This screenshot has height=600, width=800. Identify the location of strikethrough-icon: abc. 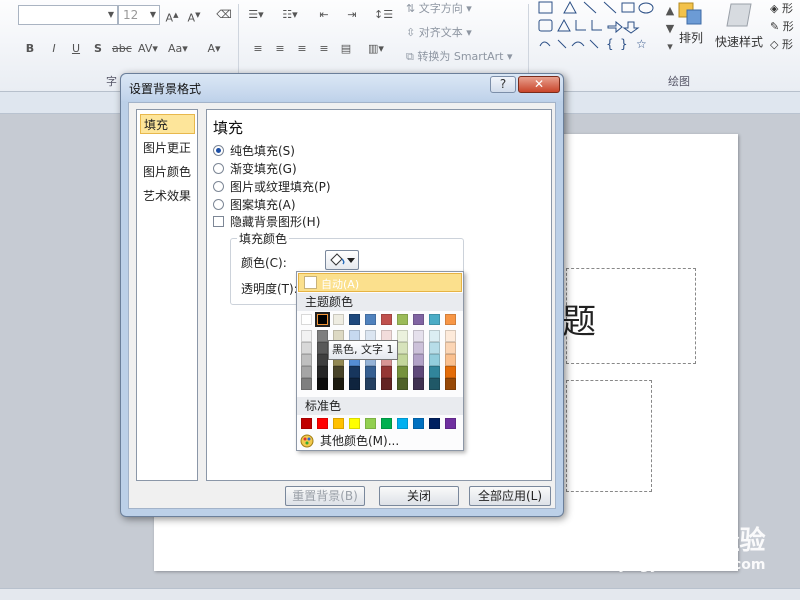
(122, 49).